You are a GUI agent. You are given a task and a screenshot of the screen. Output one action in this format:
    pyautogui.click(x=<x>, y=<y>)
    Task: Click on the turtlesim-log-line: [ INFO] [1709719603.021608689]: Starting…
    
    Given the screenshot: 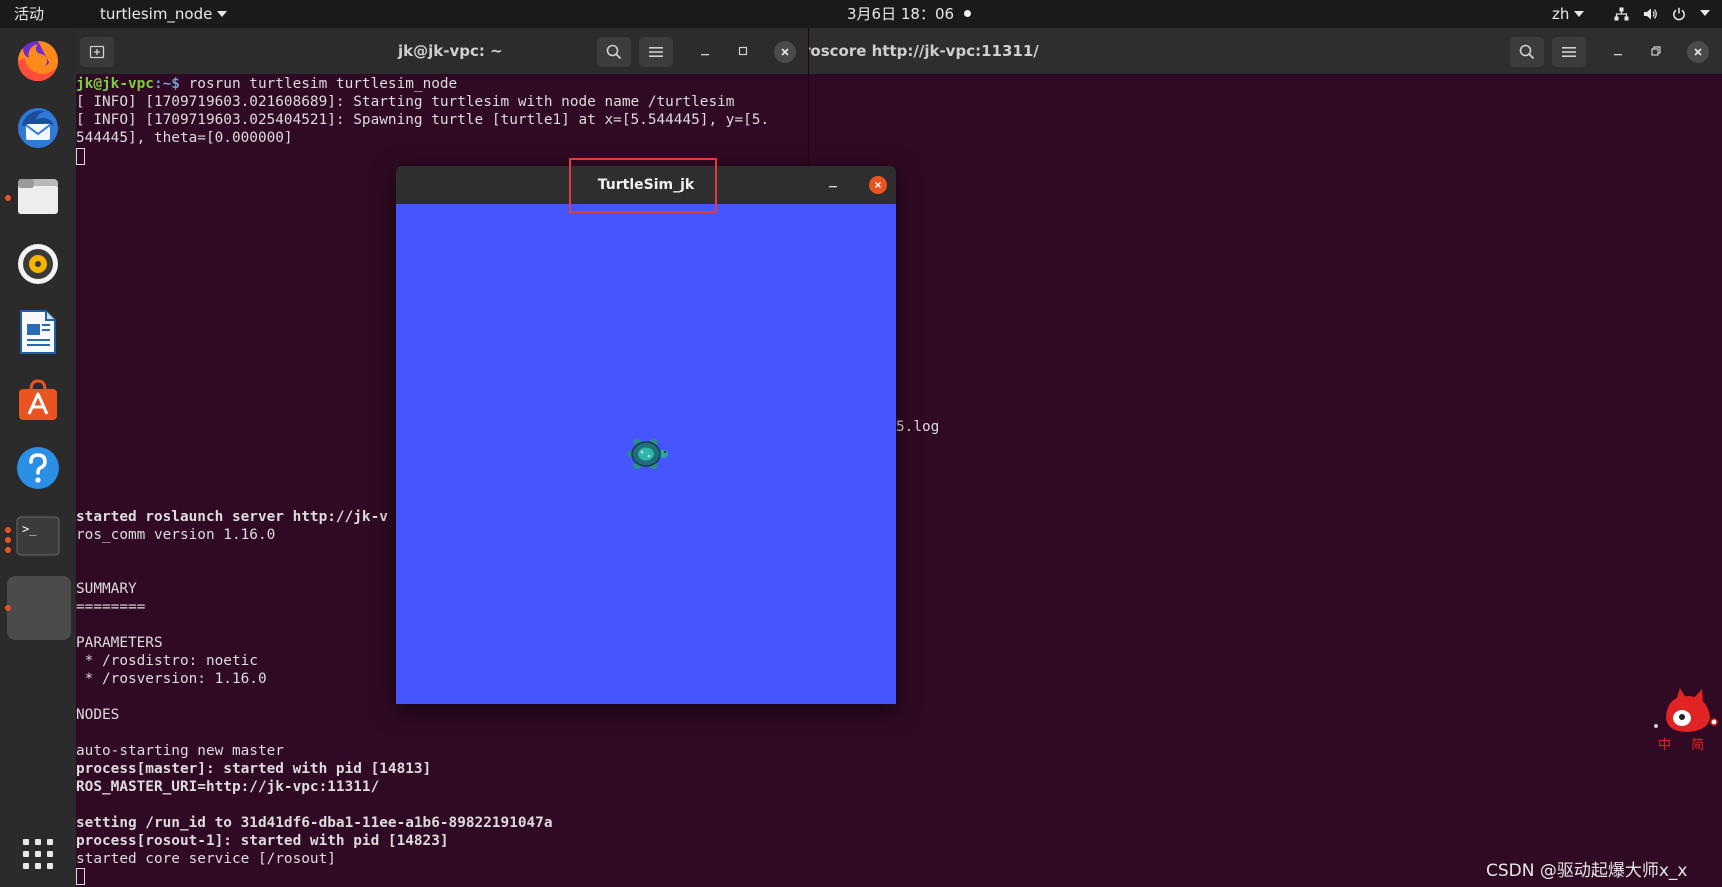 What is the action you would take?
    pyautogui.click(x=405, y=102)
    